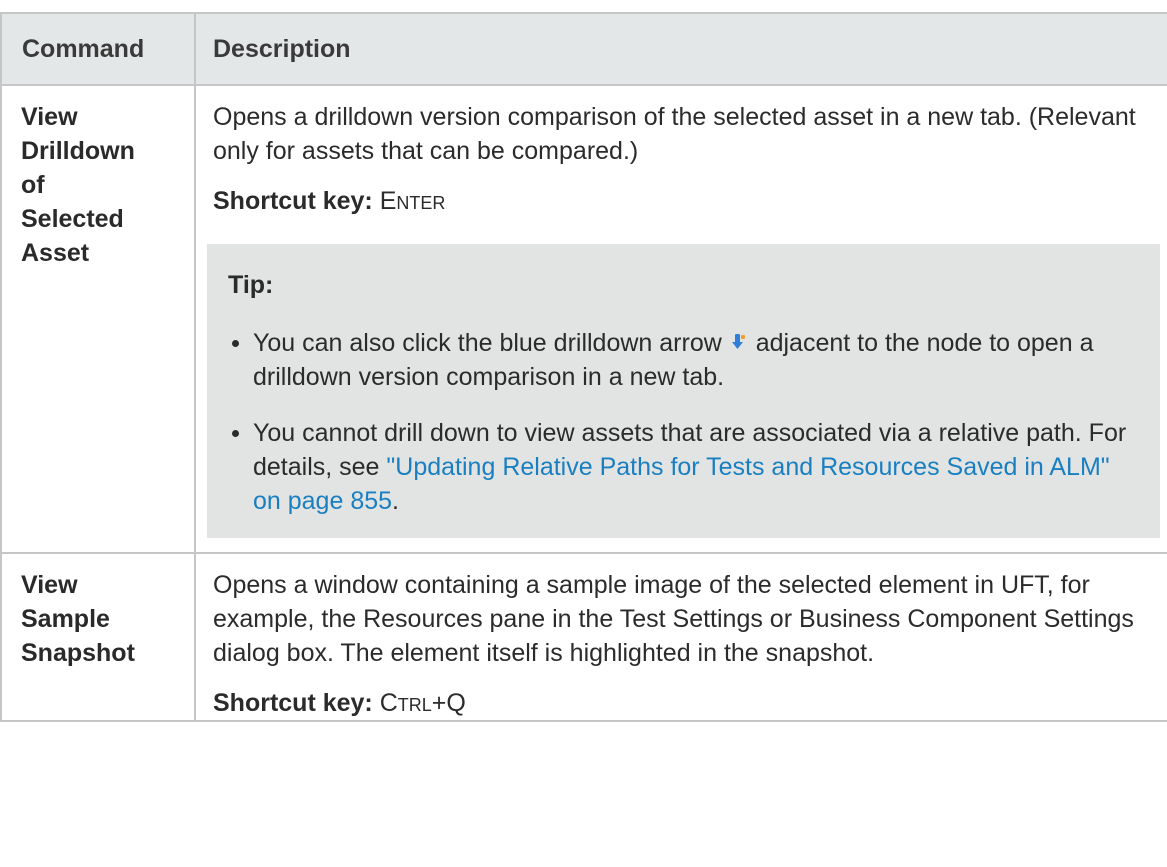 This screenshot has width=1167, height=867. What do you see at coordinates (690, 703) in the screenshot?
I see `shortcut-line: Shortcut key: Ctrl+Q` at bounding box center [690, 703].